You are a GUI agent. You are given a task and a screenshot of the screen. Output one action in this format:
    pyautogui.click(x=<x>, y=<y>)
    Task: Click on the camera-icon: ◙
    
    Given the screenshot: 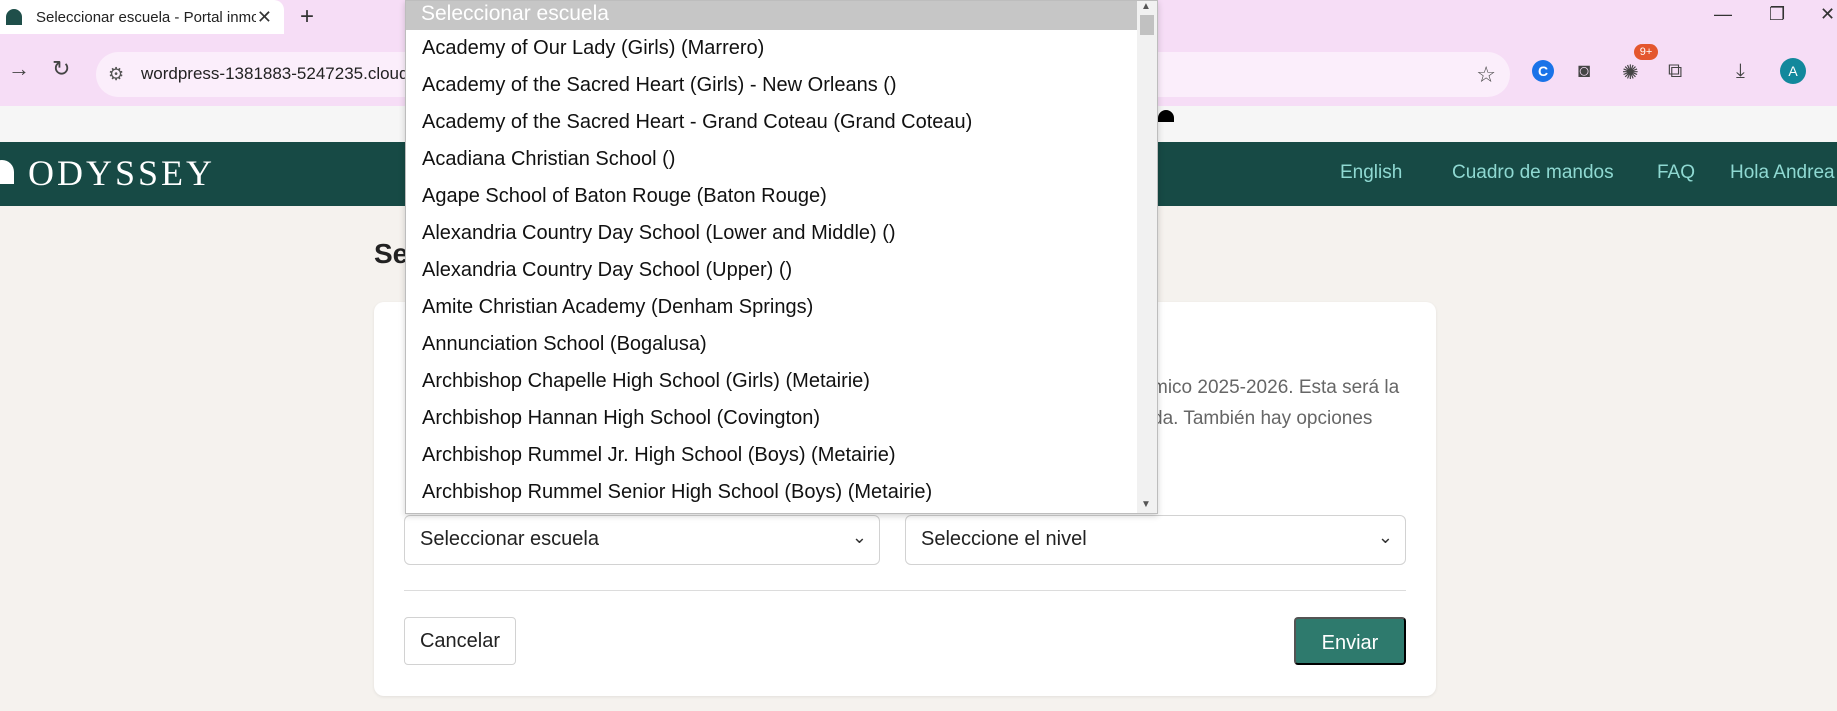 What is the action you would take?
    pyautogui.click(x=1584, y=71)
    